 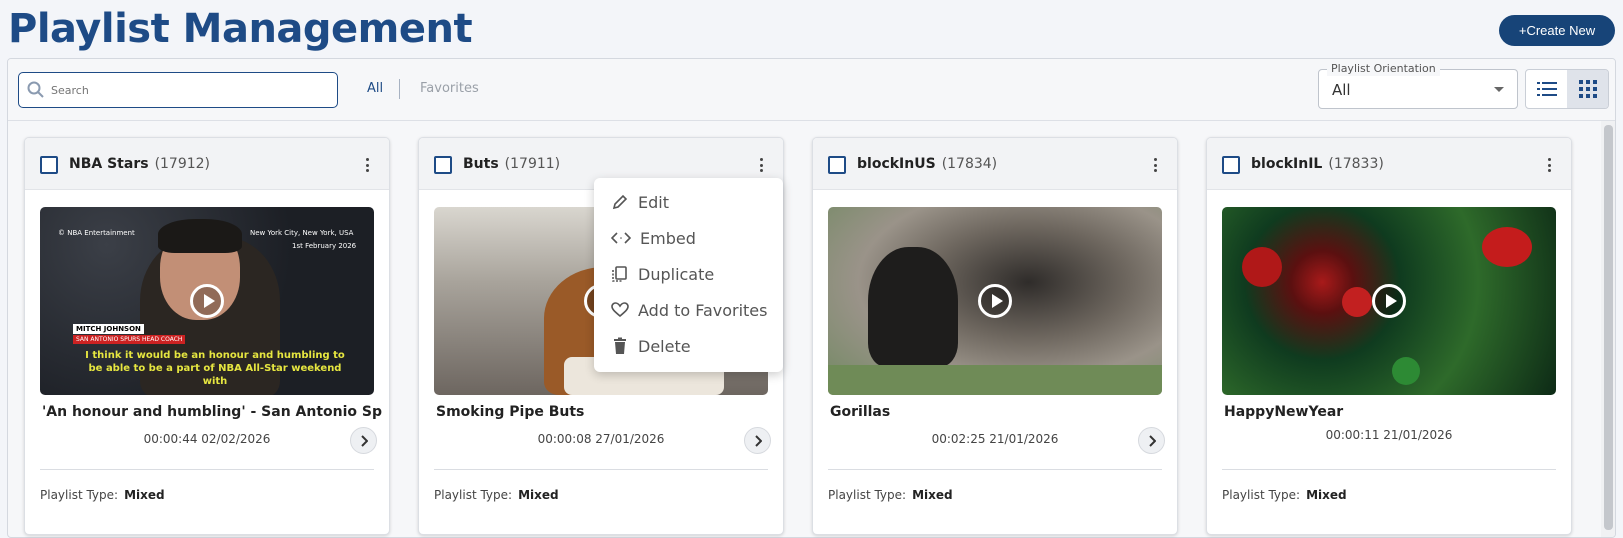 What do you see at coordinates (620, 202) in the screenshot?
I see `pencil-icon` at bounding box center [620, 202].